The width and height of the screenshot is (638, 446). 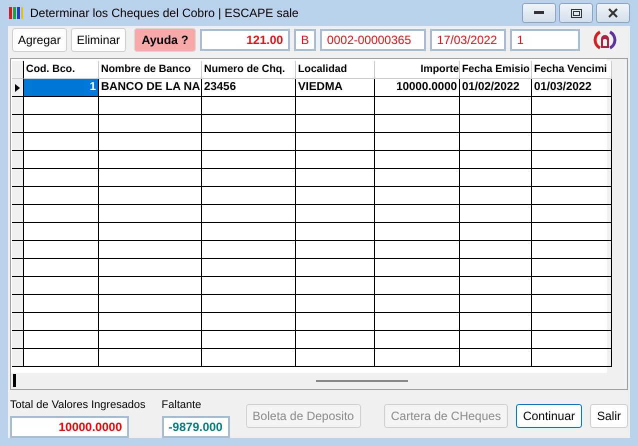 What do you see at coordinates (605, 40) in the screenshot?
I see `logo-icon` at bounding box center [605, 40].